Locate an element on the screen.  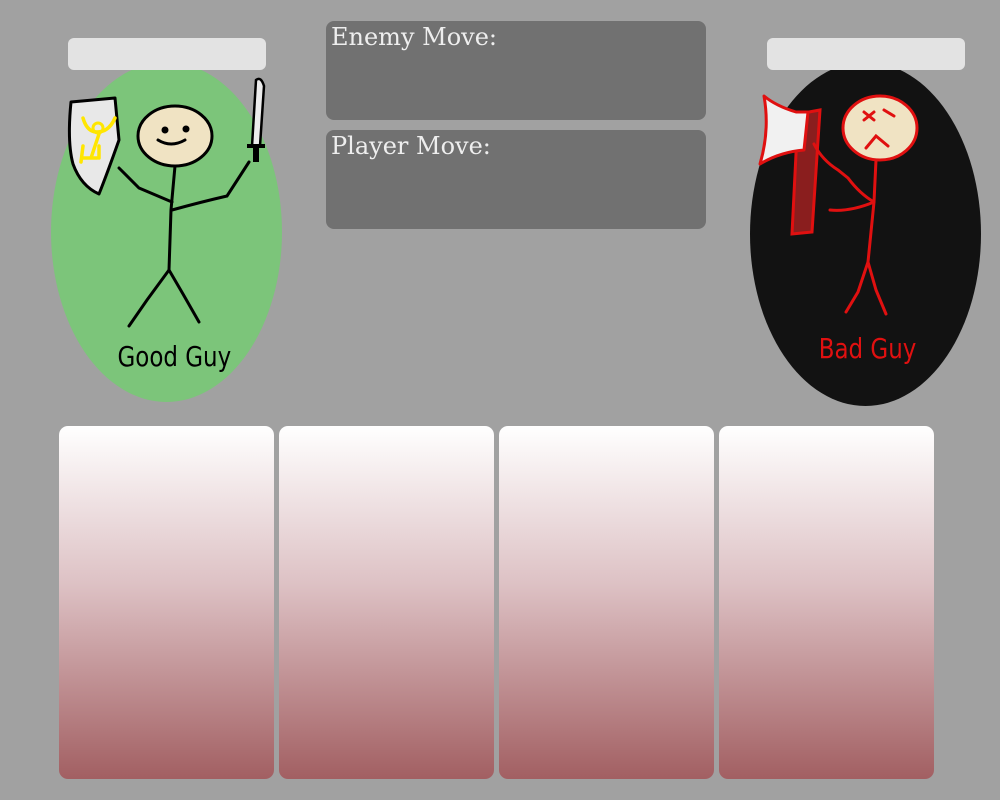
shield-icon is located at coordinates (94, 146).